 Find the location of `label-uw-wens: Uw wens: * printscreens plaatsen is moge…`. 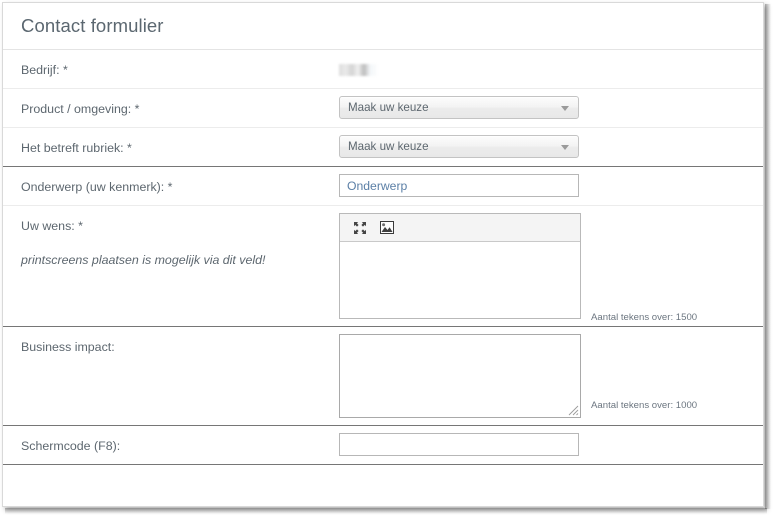

label-uw-wens: Uw wens: * printscreens plaatsen is moge… is located at coordinates (171, 242).